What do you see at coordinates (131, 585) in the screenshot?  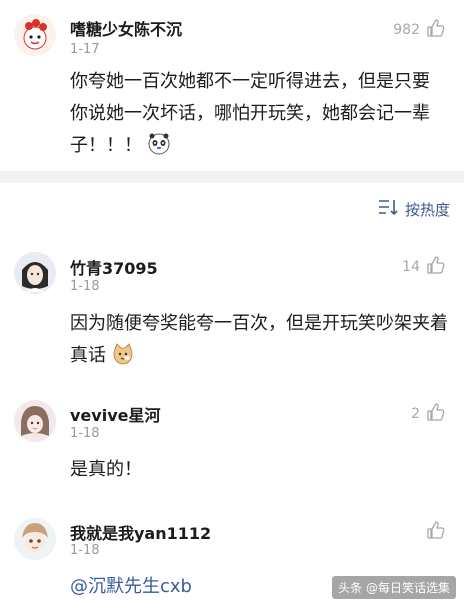 I see `mention-link: @沉默先生cxb` at bounding box center [131, 585].